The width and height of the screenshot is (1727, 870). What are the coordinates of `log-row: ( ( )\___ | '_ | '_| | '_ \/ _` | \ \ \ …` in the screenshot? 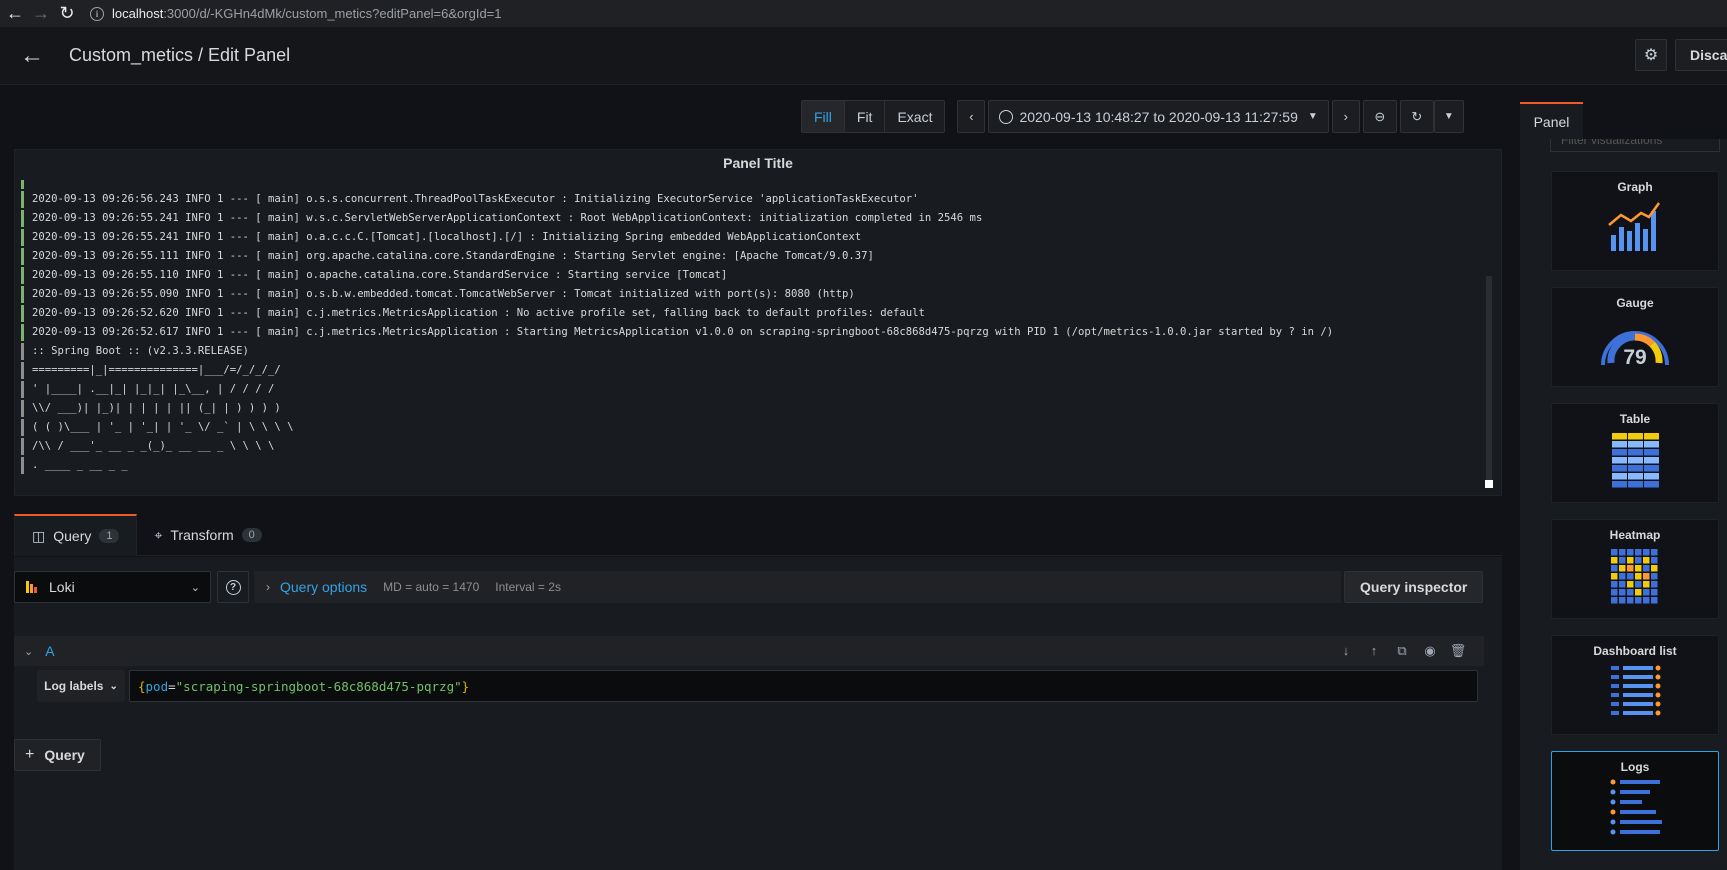 It's located at (746, 427).